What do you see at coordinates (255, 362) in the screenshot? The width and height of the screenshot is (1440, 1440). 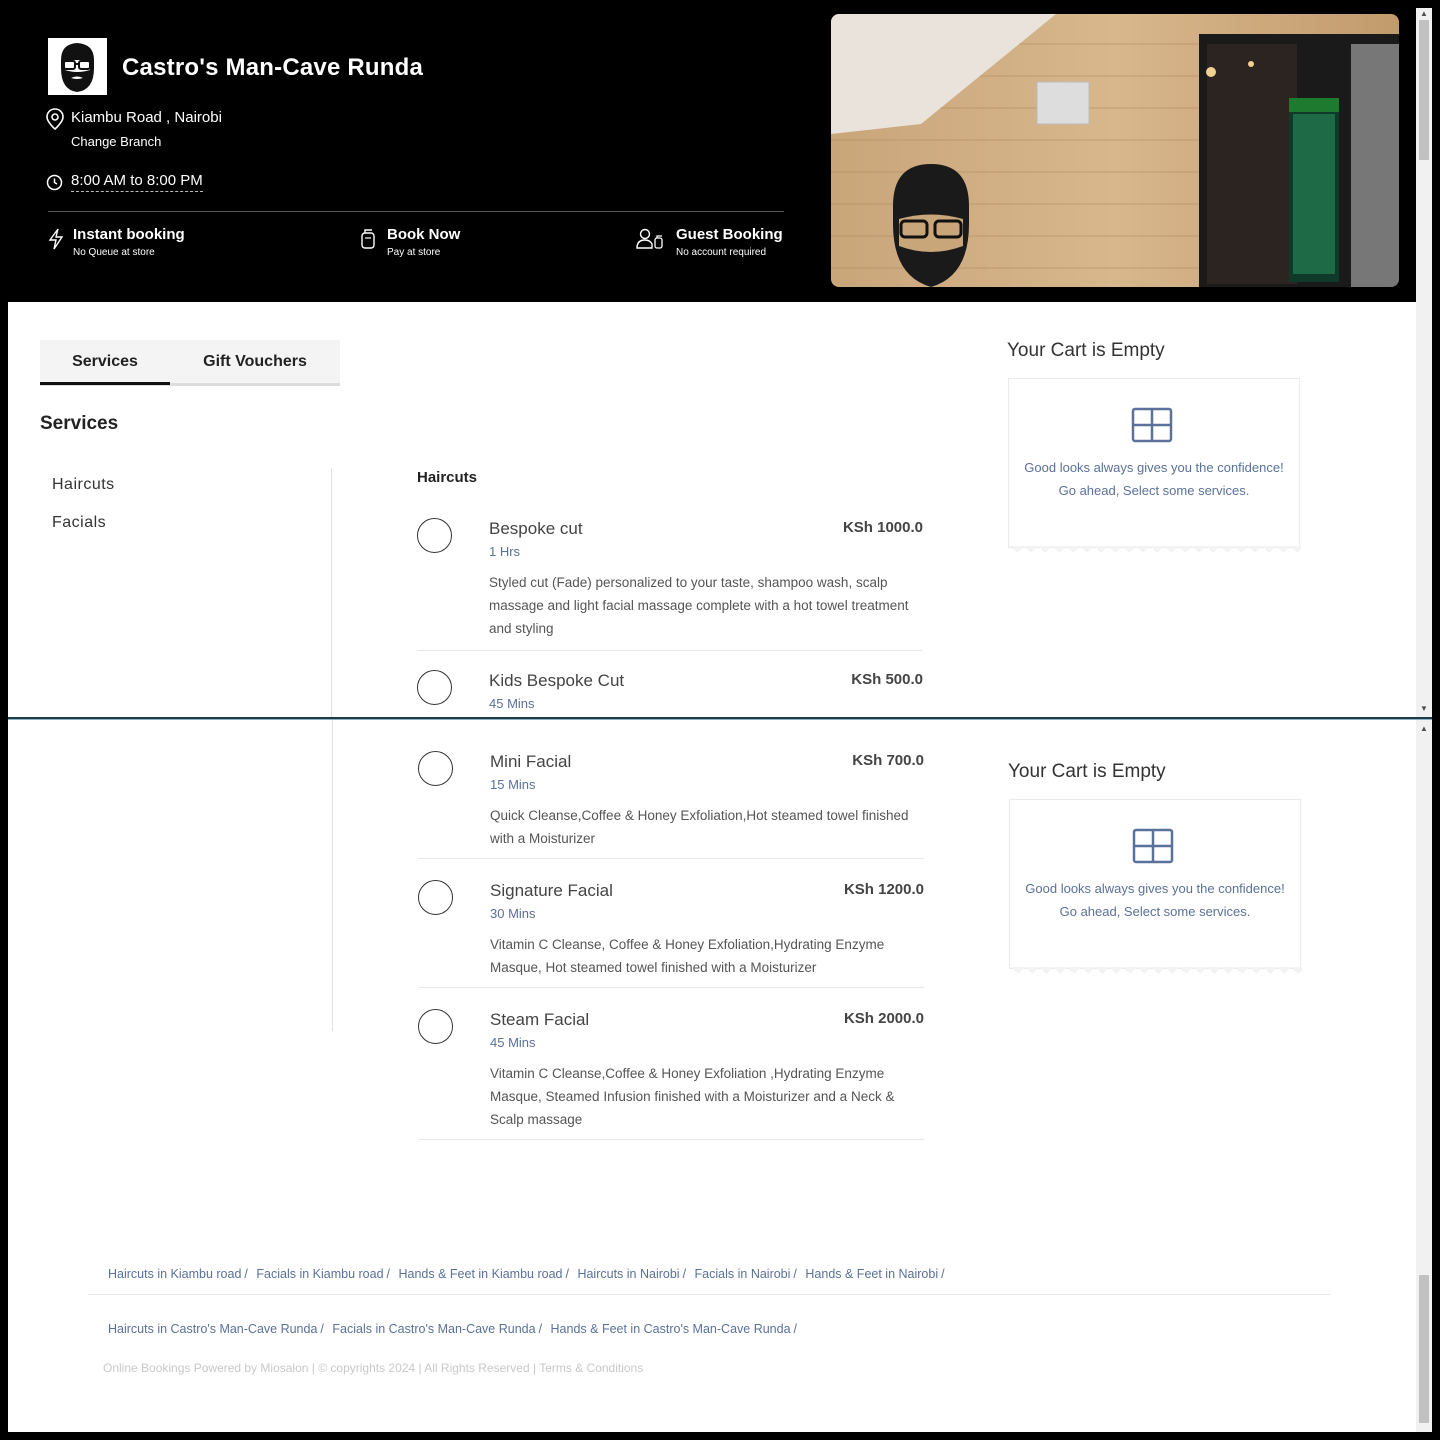 I see `tab-gift-vouchers: Gift Vouchers` at bounding box center [255, 362].